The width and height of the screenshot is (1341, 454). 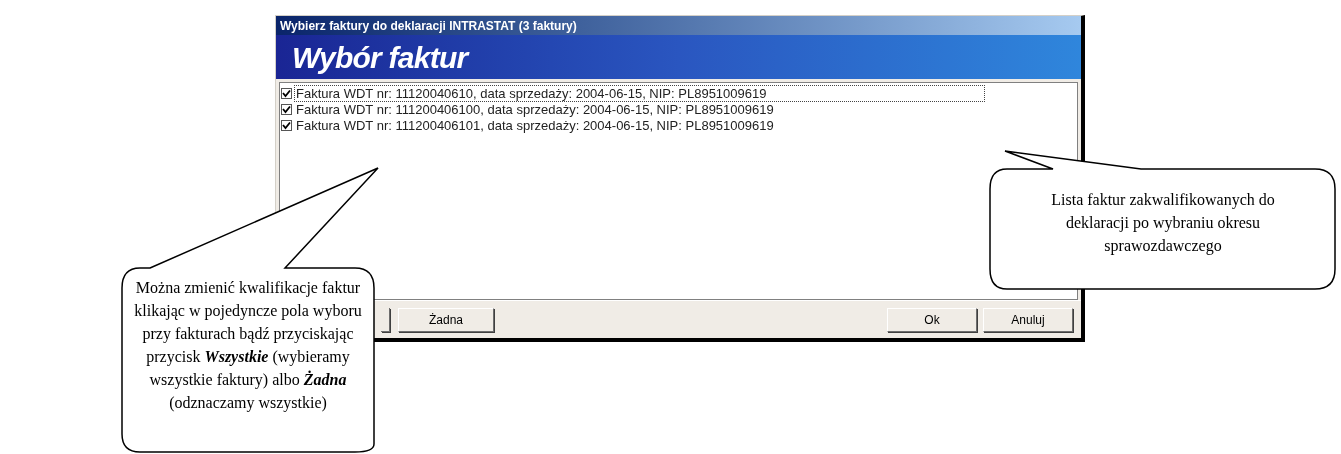 I want to click on dialog-button: Ok, so click(x=932, y=319).